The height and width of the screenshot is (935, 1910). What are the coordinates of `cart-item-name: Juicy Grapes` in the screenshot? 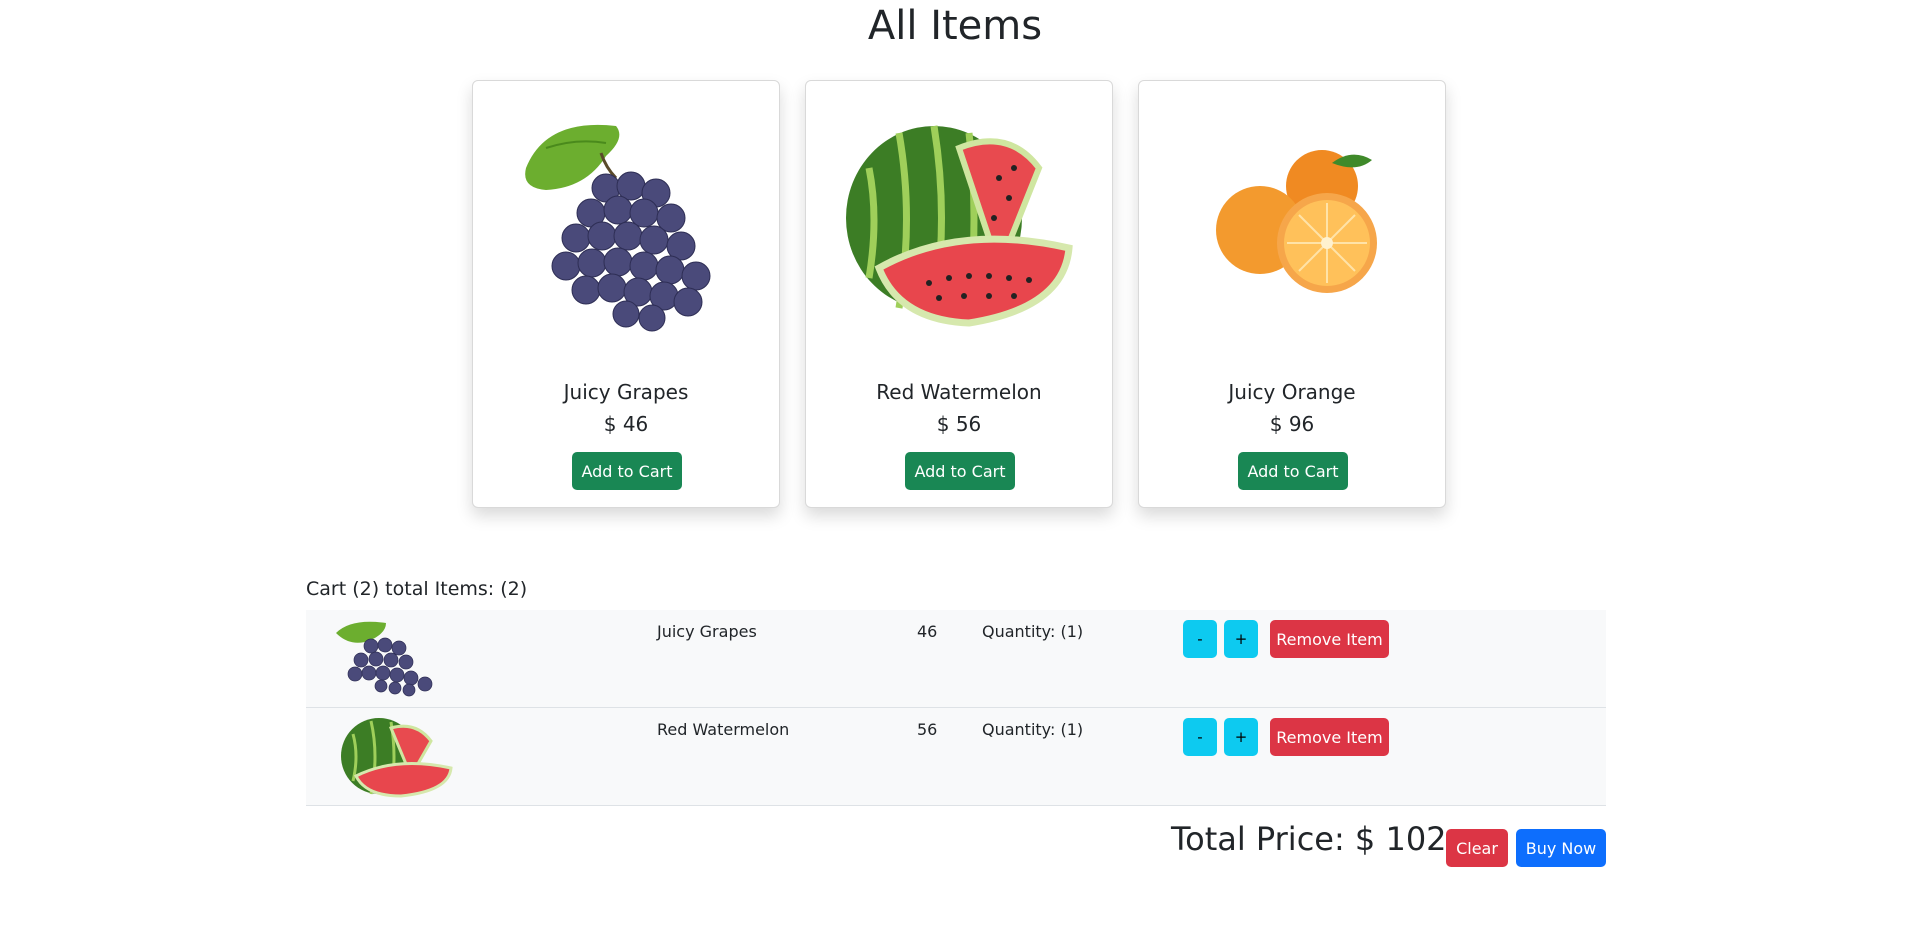 It's located at (707, 631).